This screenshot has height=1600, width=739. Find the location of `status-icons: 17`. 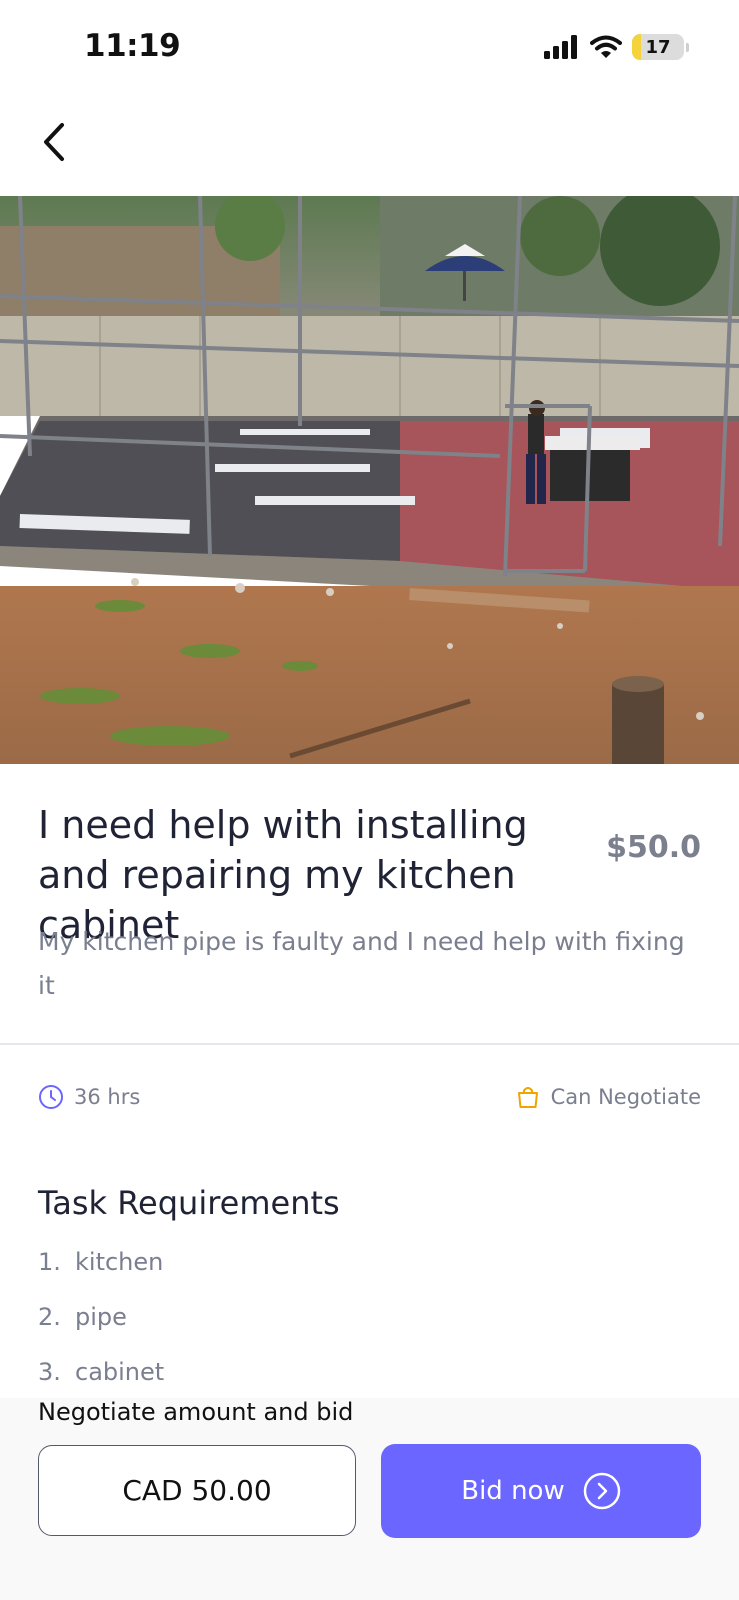

status-icons: 17 is located at coordinates (616, 47).